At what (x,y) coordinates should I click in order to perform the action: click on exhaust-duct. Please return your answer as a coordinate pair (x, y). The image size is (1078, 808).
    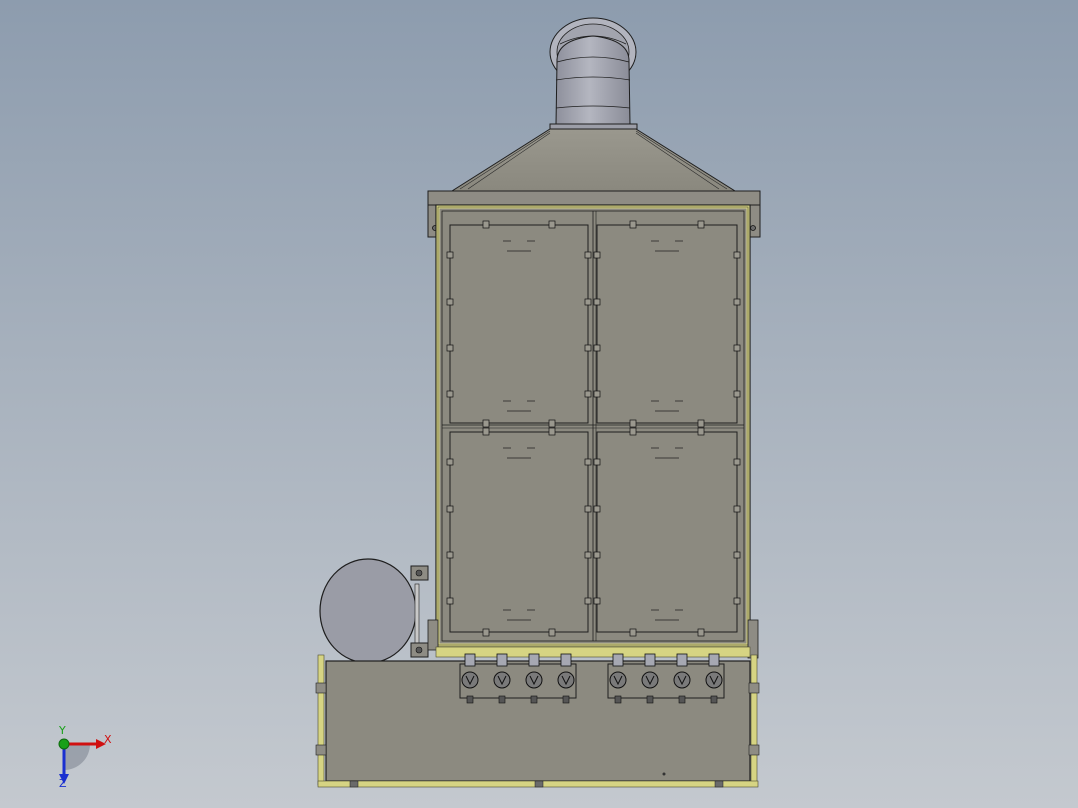
    Looking at the image, I should click on (593, 73).